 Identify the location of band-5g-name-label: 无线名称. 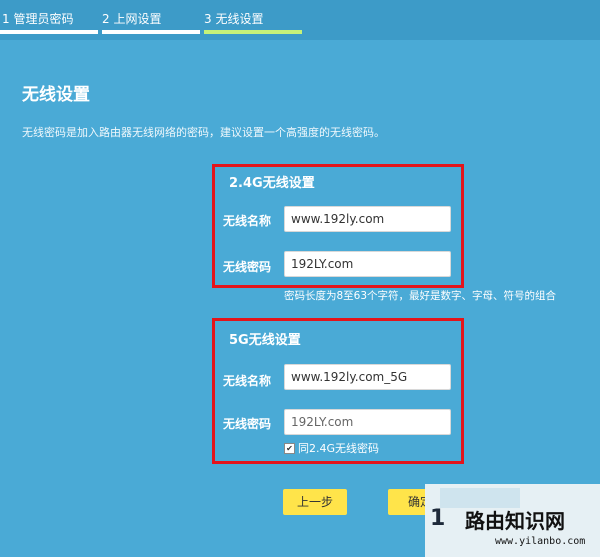
(247, 381).